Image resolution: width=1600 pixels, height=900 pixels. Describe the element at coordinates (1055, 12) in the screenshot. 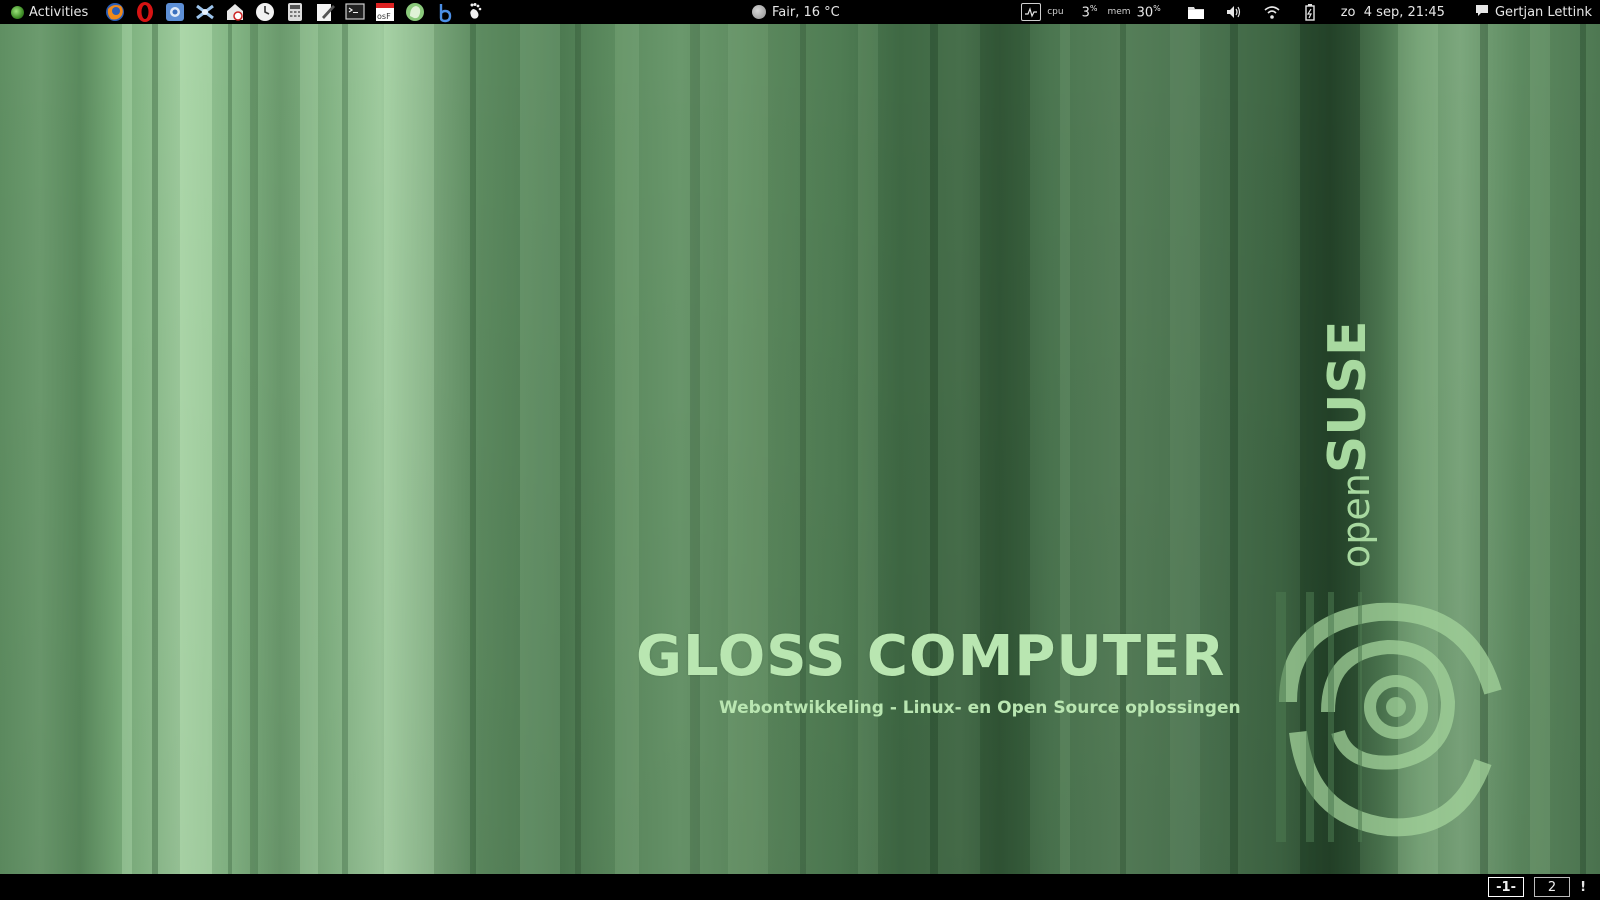

I see `cpu-label: cpu` at that location.